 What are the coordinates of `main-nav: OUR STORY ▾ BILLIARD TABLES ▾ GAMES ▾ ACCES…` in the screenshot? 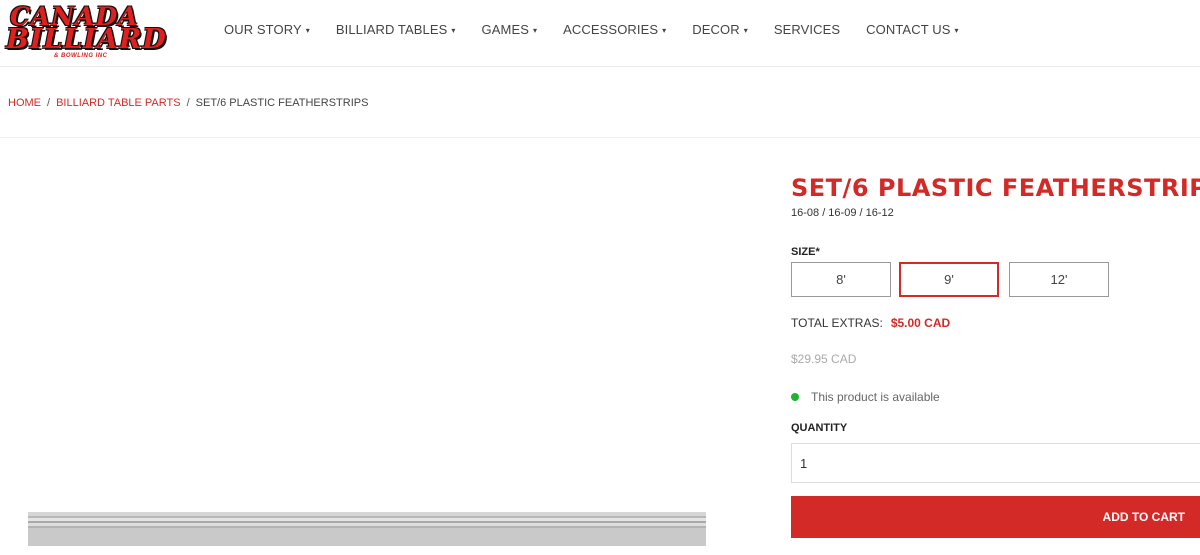 It's located at (604, 29).